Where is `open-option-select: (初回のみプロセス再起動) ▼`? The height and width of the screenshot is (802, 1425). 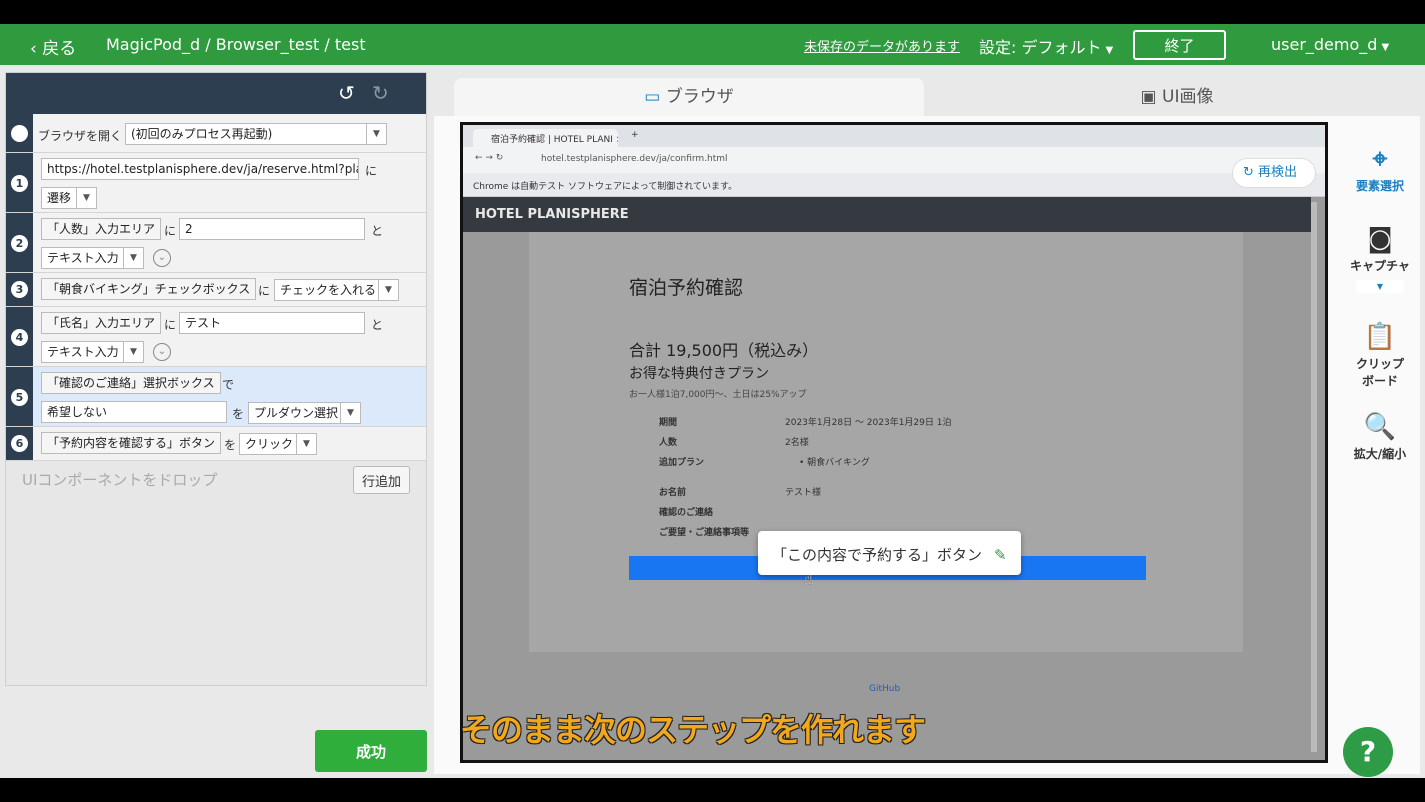
open-option-select: (初回のみプロセス再起動) ▼ is located at coordinates (256, 134).